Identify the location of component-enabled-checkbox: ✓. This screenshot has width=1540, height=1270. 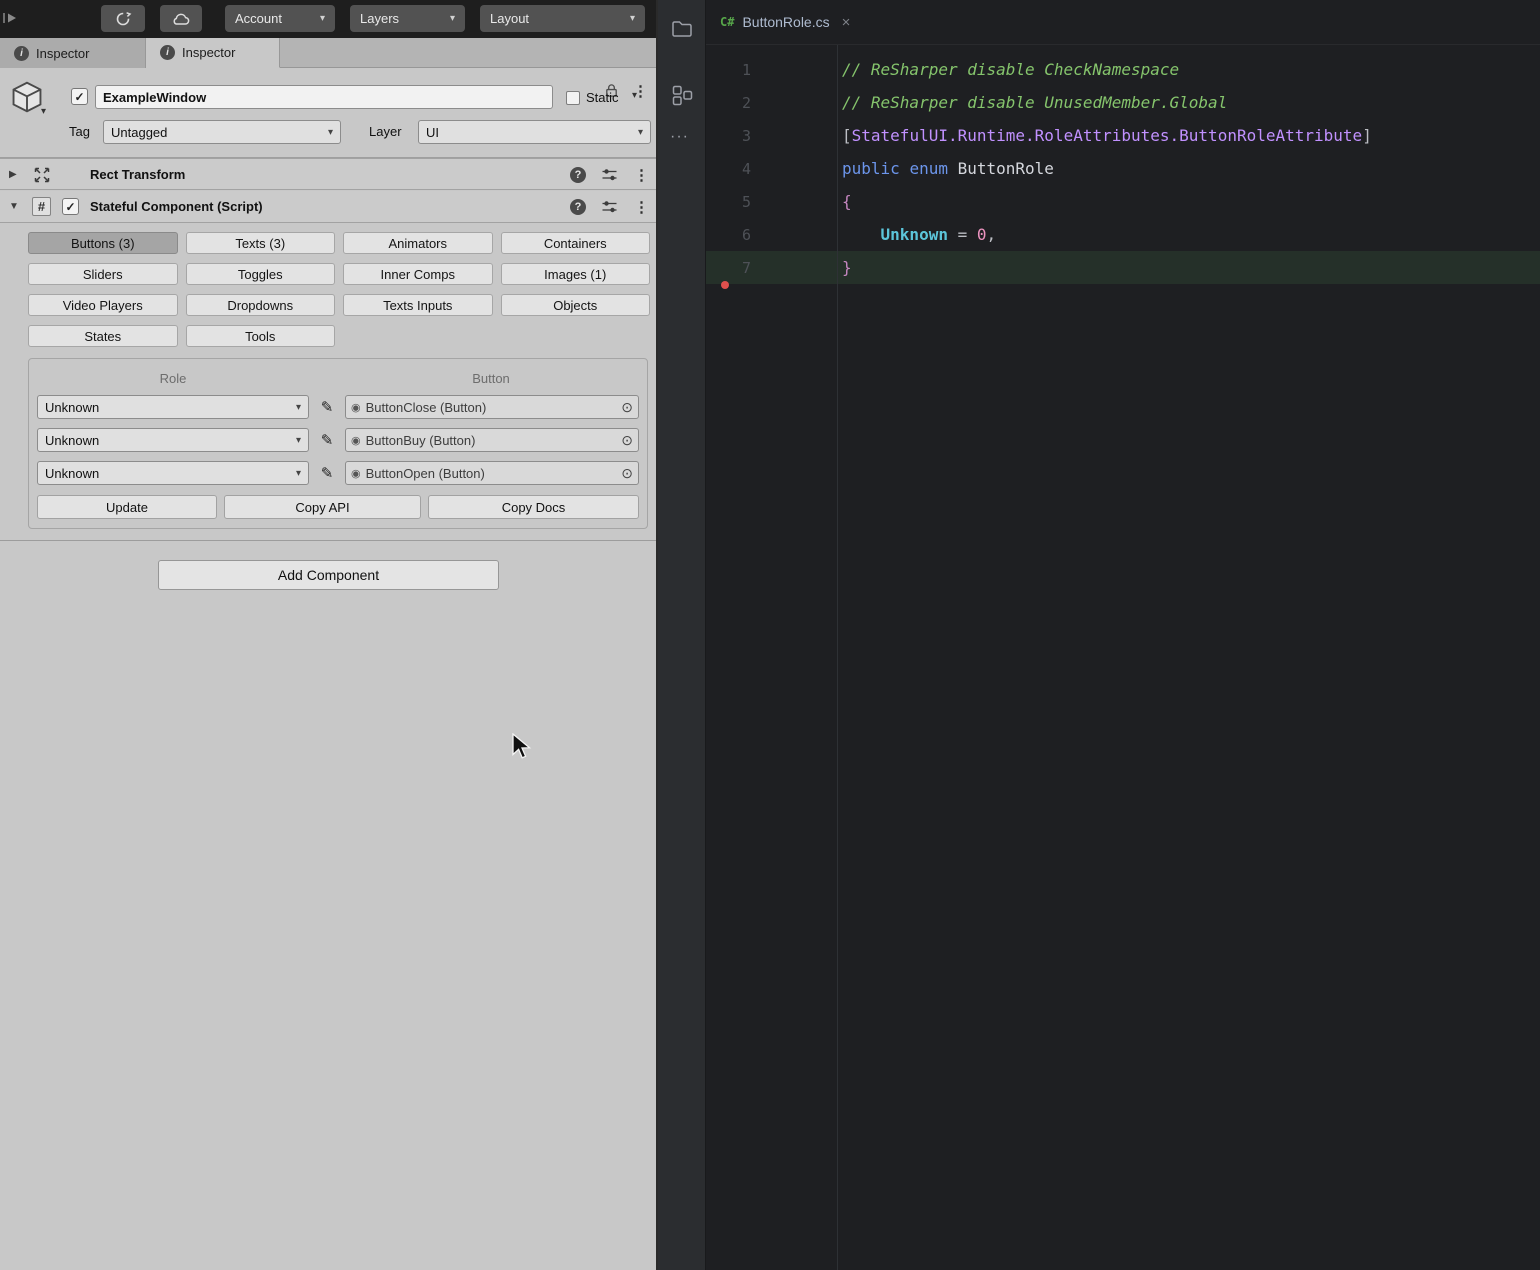
(70, 206).